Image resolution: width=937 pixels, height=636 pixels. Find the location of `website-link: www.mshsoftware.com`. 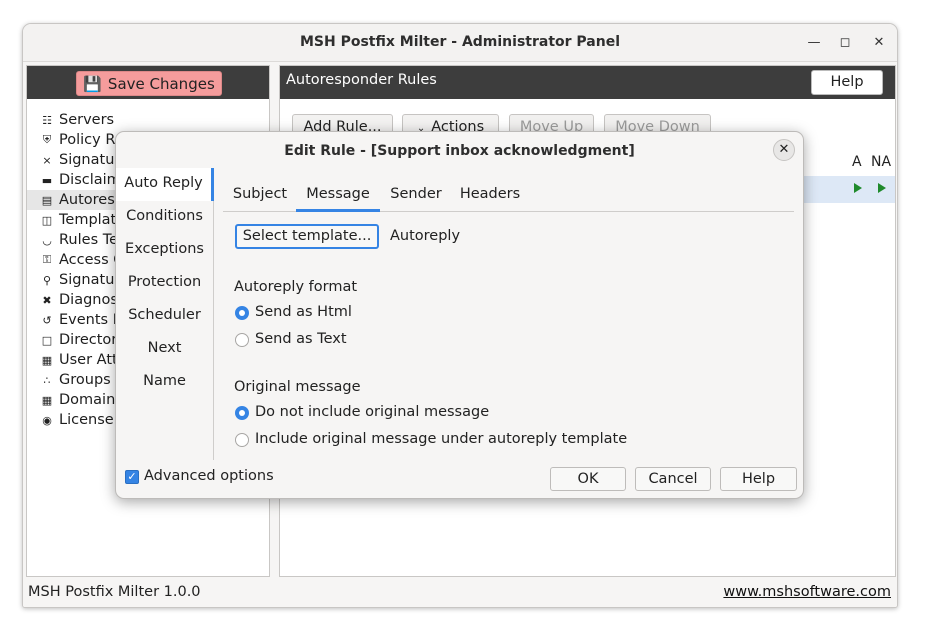

website-link: www.mshsoftware.com is located at coordinates (807, 592).